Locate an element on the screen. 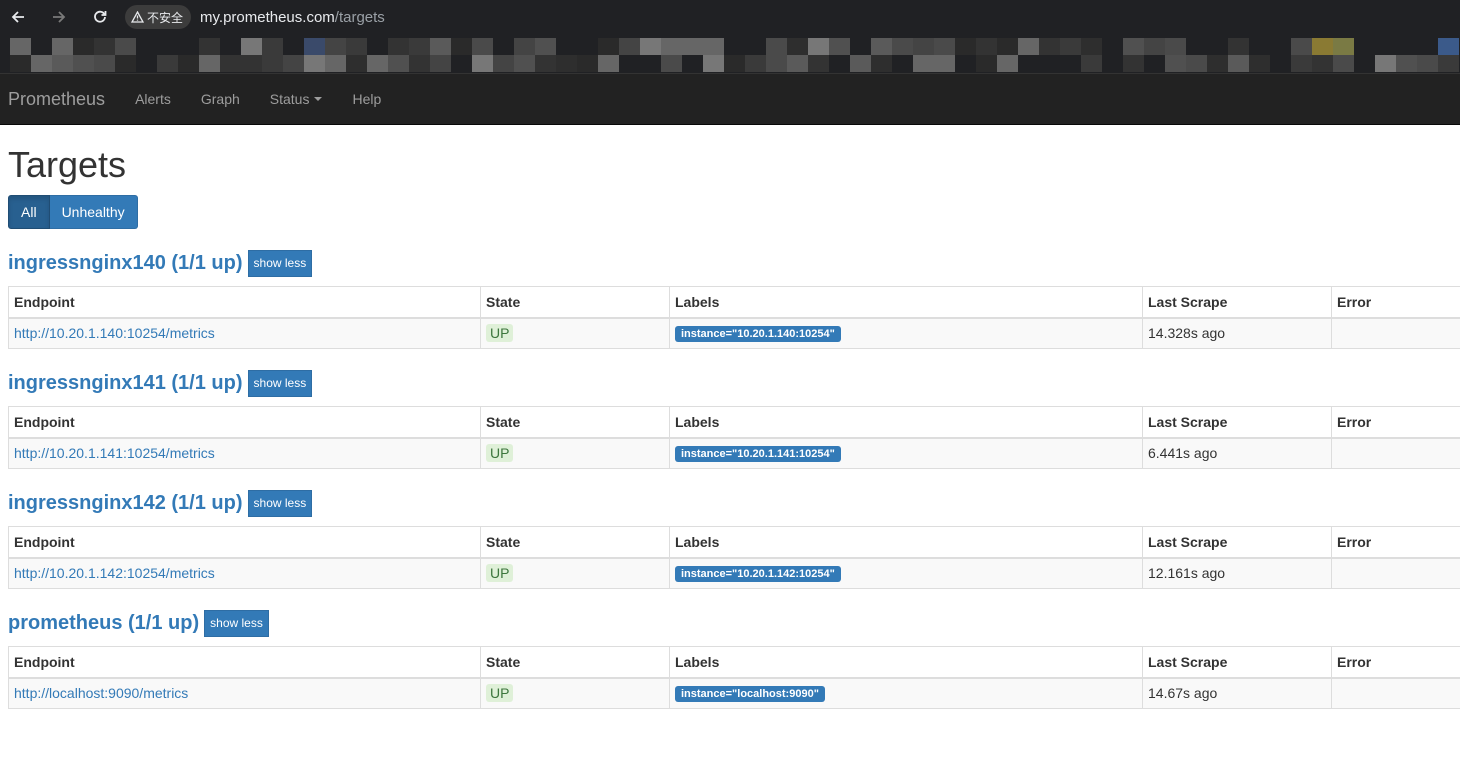 The height and width of the screenshot is (761, 1460). last-scrape-cell: 14.67s ago is located at coordinates (1237, 693).